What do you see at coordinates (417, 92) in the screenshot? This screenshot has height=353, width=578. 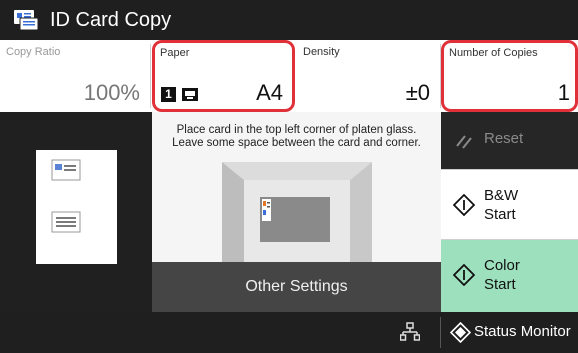 I see `density-value: ±0` at bounding box center [417, 92].